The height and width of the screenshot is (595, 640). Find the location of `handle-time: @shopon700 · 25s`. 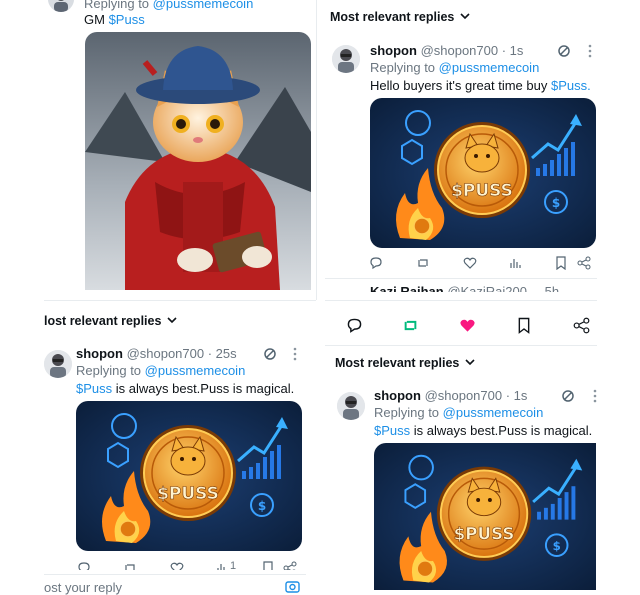

handle-time: @shopon700 · 25s is located at coordinates (182, 353).